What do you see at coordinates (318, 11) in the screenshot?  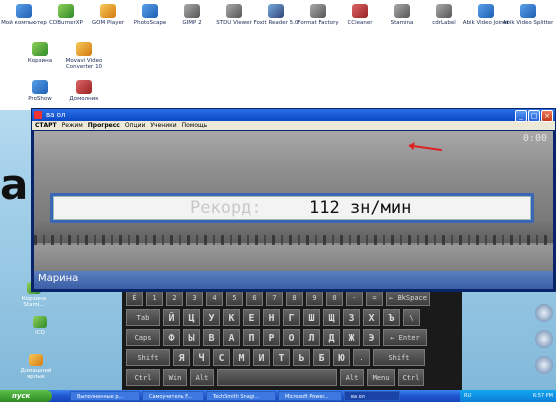 I see `factory-icon` at bounding box center [318, 11].